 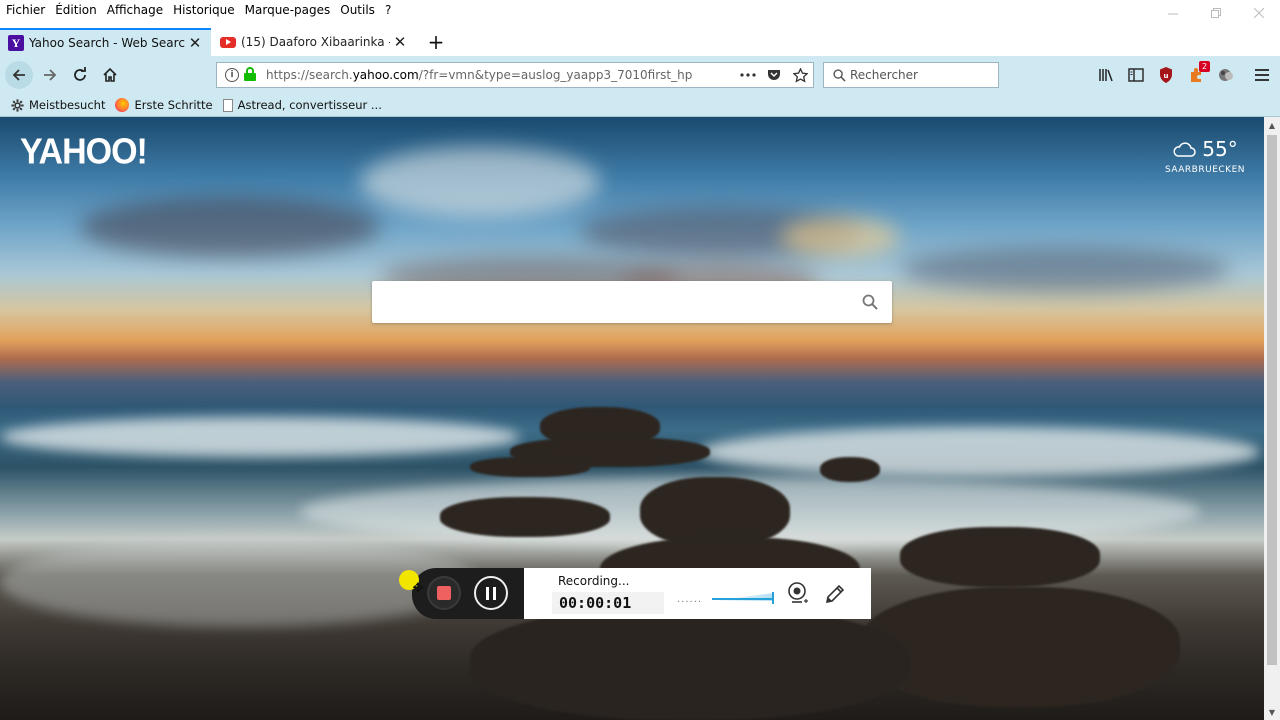 I want to click on vertical-scrollbar: ▲ ▼, so click(x=1272, y=418).